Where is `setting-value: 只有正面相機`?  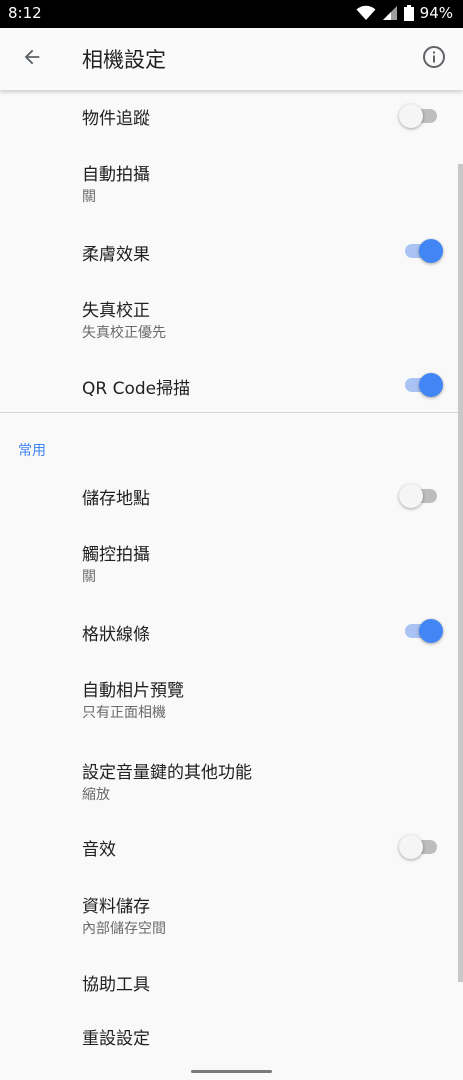
setting-value: 只有正面相機 is located at coordinates (124, 713).